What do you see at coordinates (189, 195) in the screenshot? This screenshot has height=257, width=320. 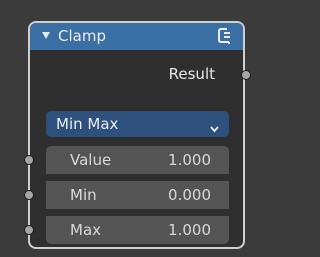 I see `min-input-value: 0.000` at bounding box center [189, 195].